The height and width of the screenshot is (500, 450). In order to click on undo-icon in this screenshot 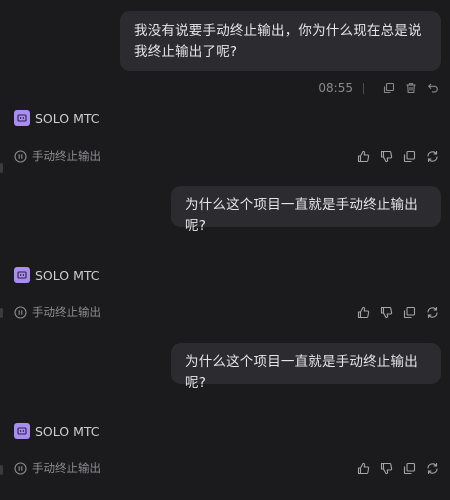, I will do `click(433, 88)`.